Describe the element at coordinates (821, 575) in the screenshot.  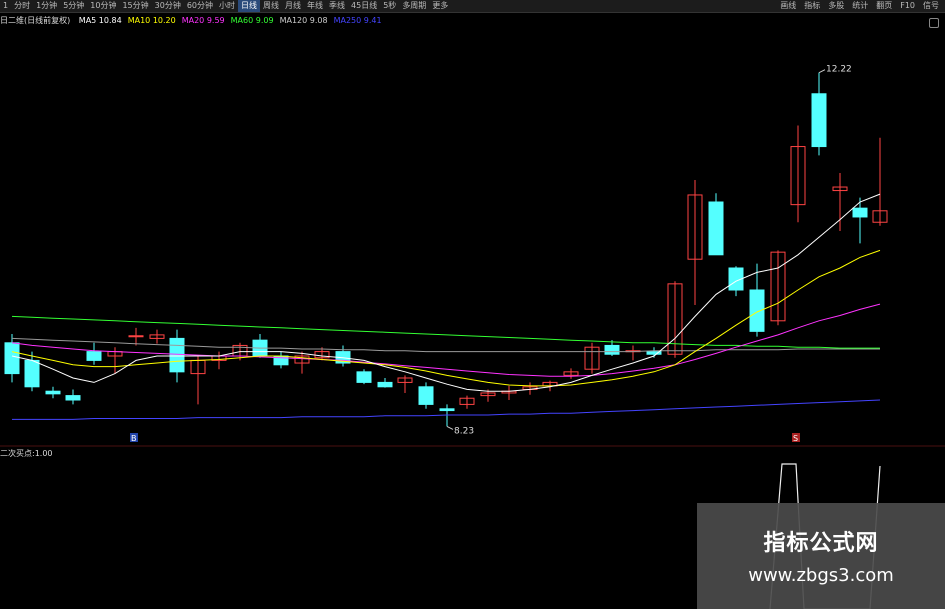
I see `watermark-url: www.zbgs3.com` at that location.